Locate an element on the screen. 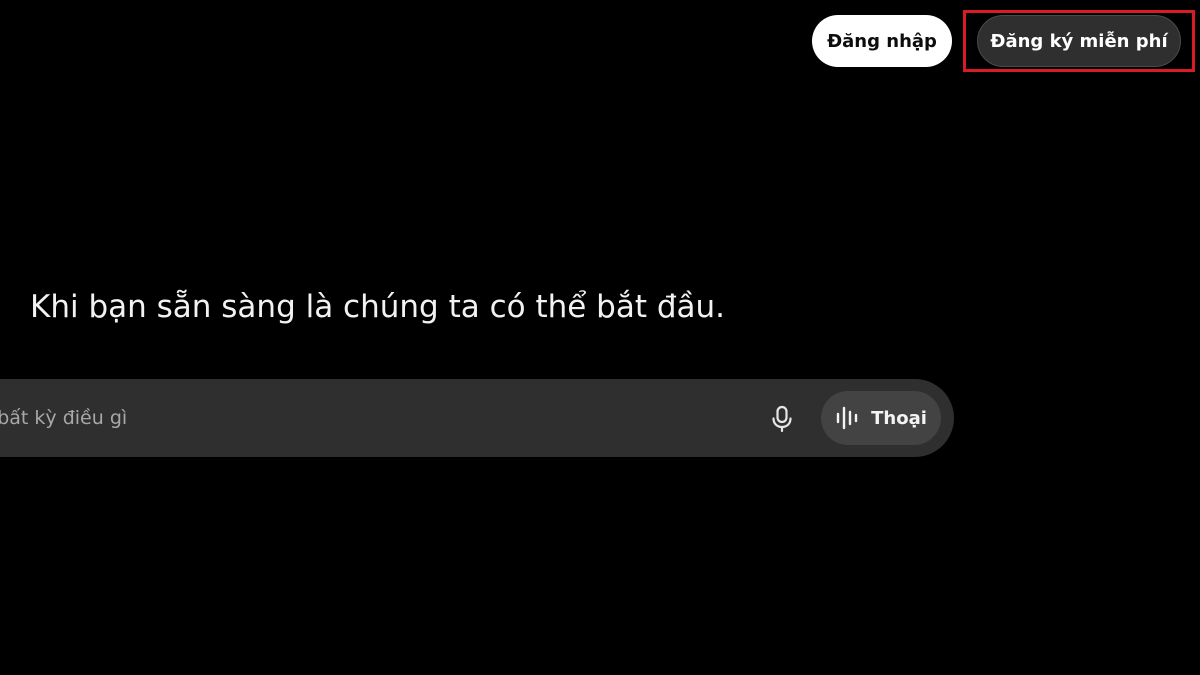  login-button: Đăng nhập is located at coordinates (882, 41).